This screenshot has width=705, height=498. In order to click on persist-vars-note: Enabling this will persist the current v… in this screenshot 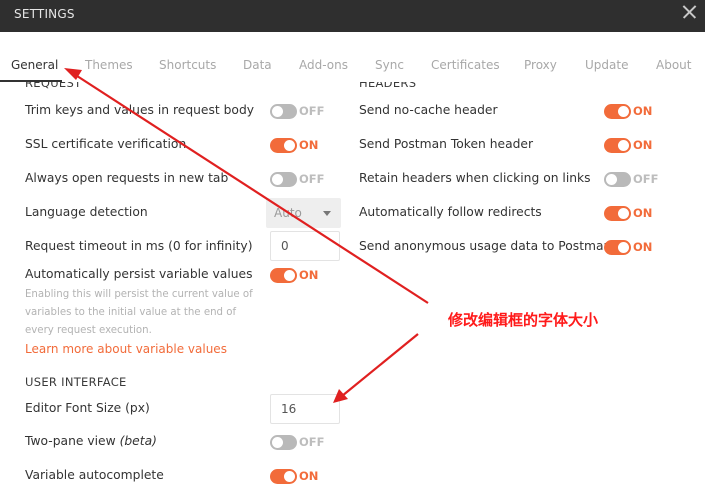, I will do `click(139, 313)`.